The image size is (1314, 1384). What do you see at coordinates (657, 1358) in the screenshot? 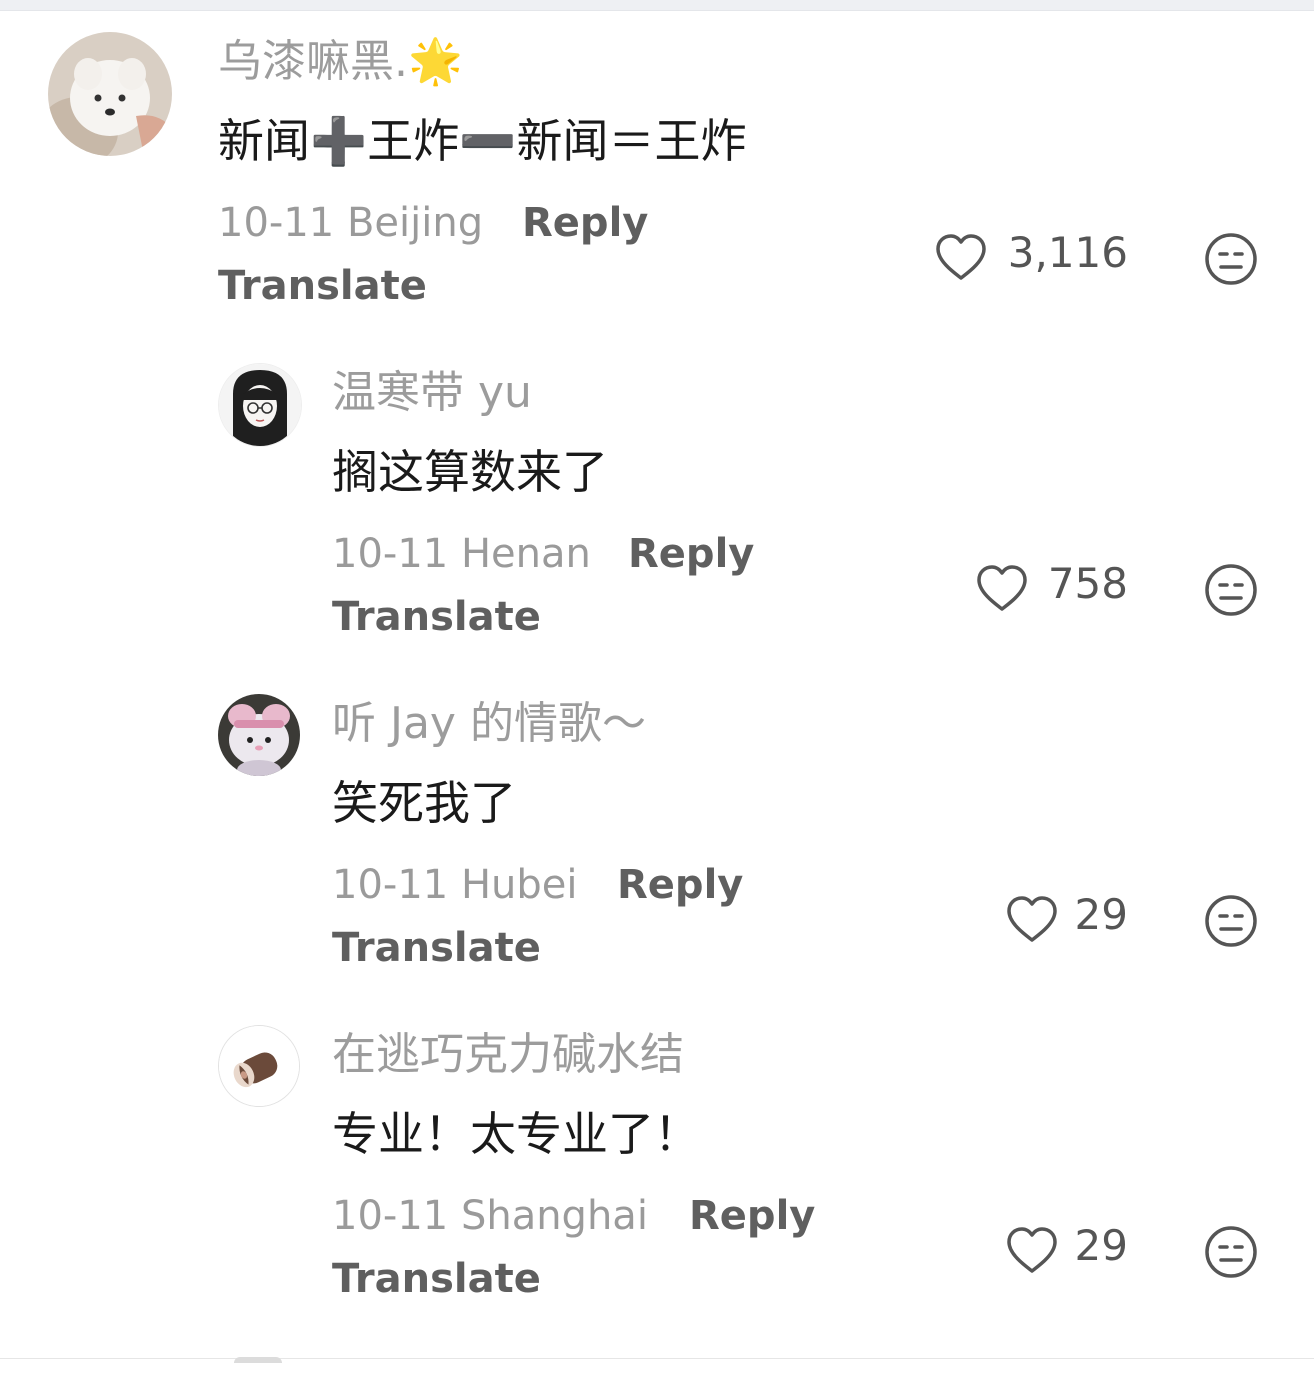
I see `bottom-divider` at bounding box center [657, 1358].